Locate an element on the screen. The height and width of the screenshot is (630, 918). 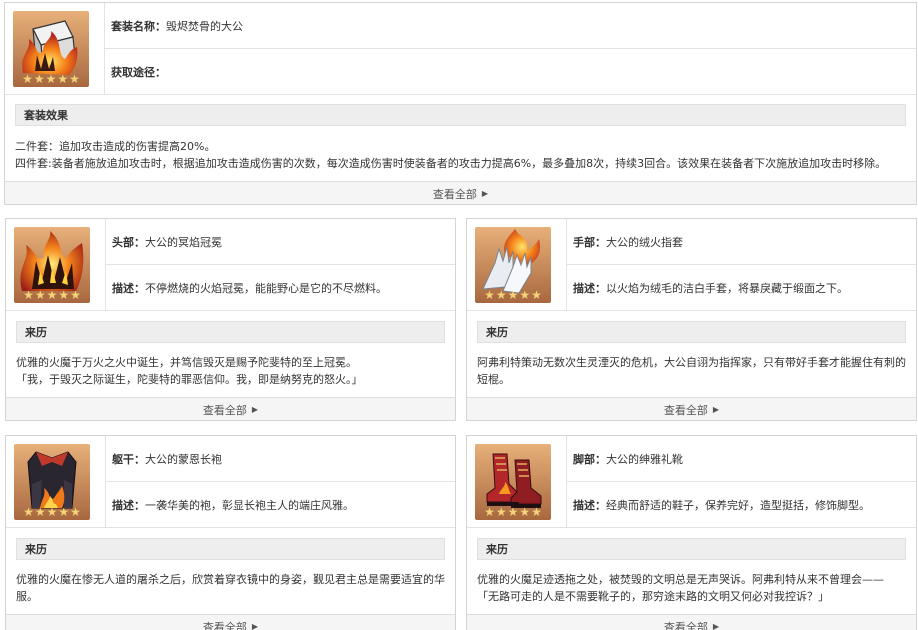
lore-line: 「无路可走的人是不需要靴子的，那穷途末路的文明又何必对我控诉？」 is located at coordinates (653, 596).